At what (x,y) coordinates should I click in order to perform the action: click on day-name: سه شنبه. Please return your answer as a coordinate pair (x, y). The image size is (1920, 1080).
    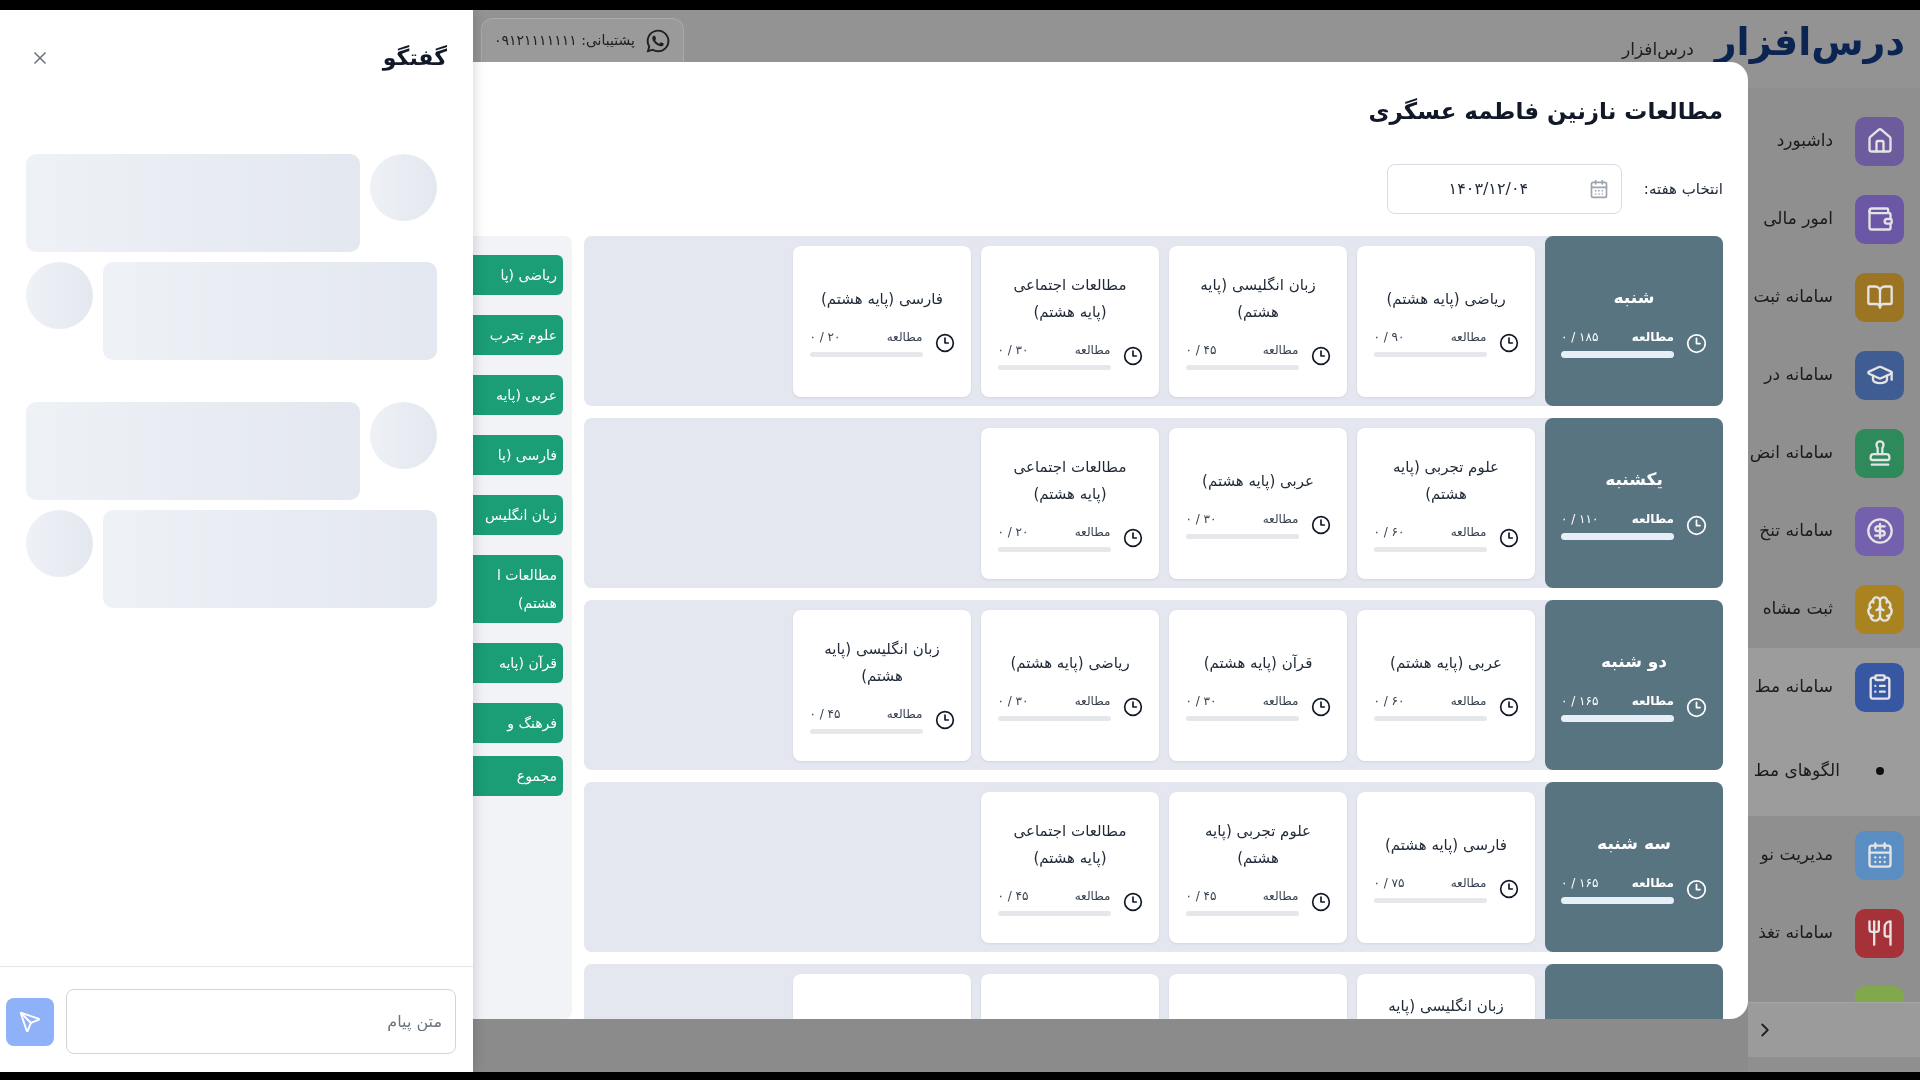
    Looking at the image, I should click on (1634, 843).